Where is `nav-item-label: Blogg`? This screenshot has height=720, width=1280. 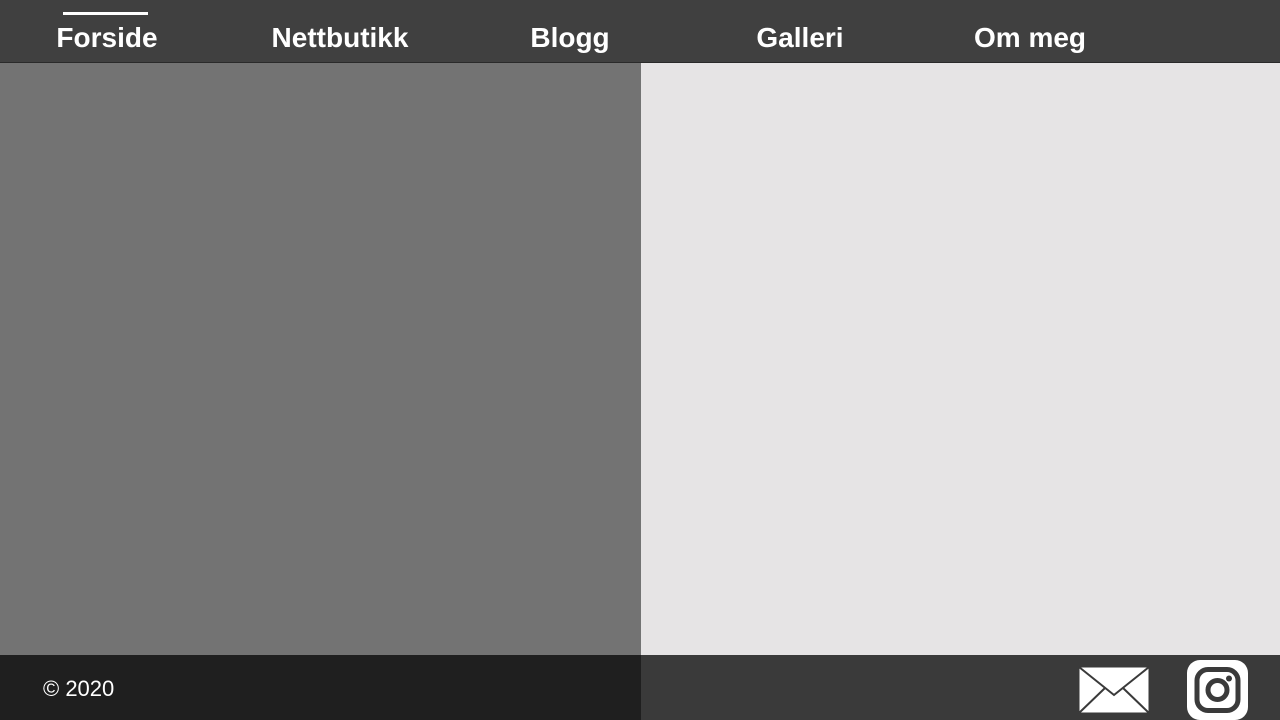
nav-item-label: Blogg is located at coordinates (570, 37).